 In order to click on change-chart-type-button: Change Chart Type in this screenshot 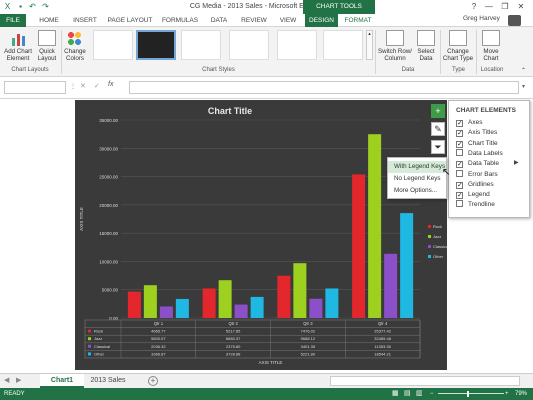, I will do `click(458, 46)`.